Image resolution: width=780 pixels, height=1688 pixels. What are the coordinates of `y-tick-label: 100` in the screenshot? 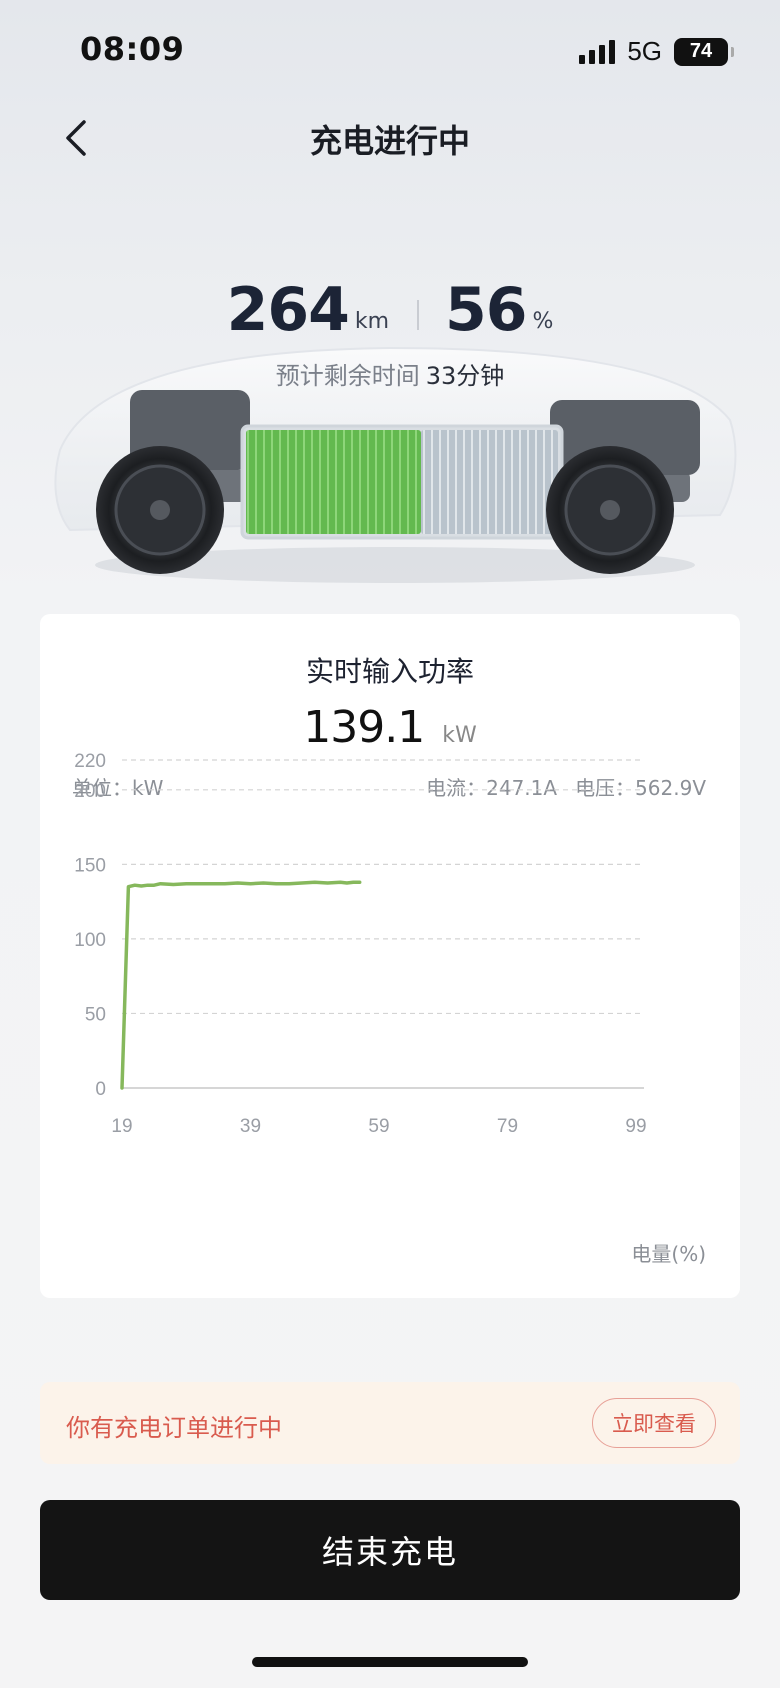 It's located at (90, 940).